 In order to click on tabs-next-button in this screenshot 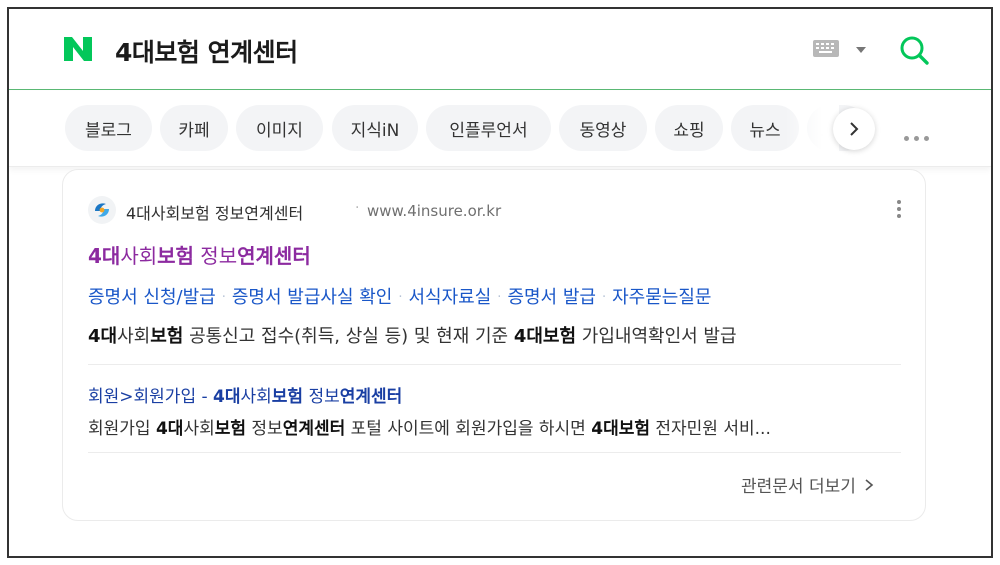, I will do `click(854, 129)`.